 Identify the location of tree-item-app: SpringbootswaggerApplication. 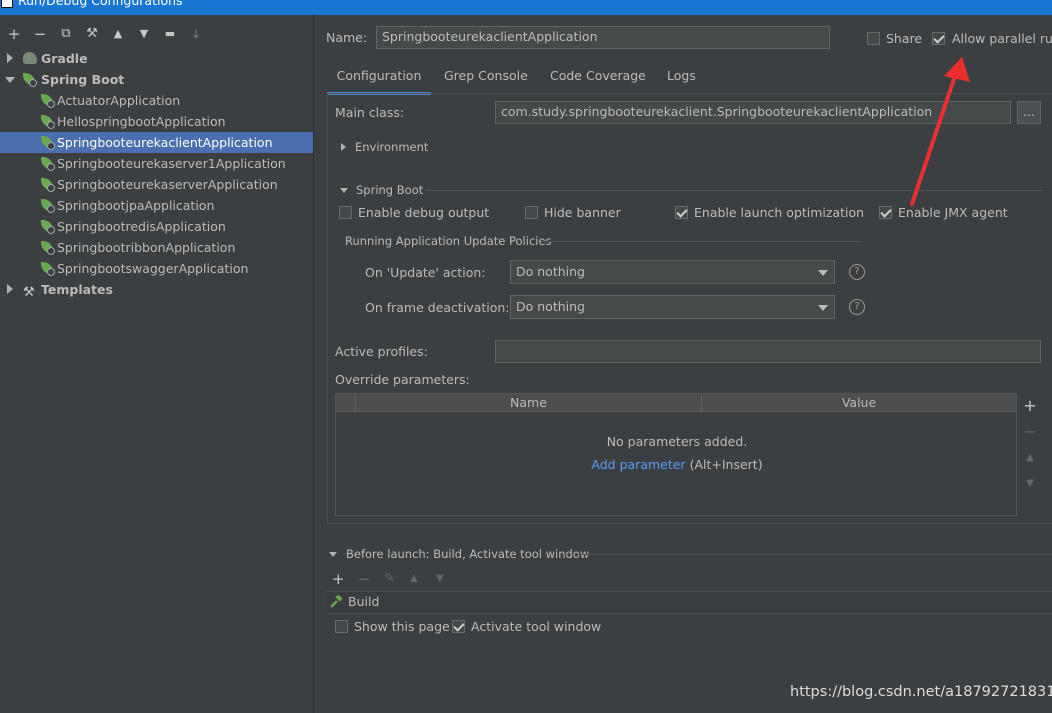
(156, 268).